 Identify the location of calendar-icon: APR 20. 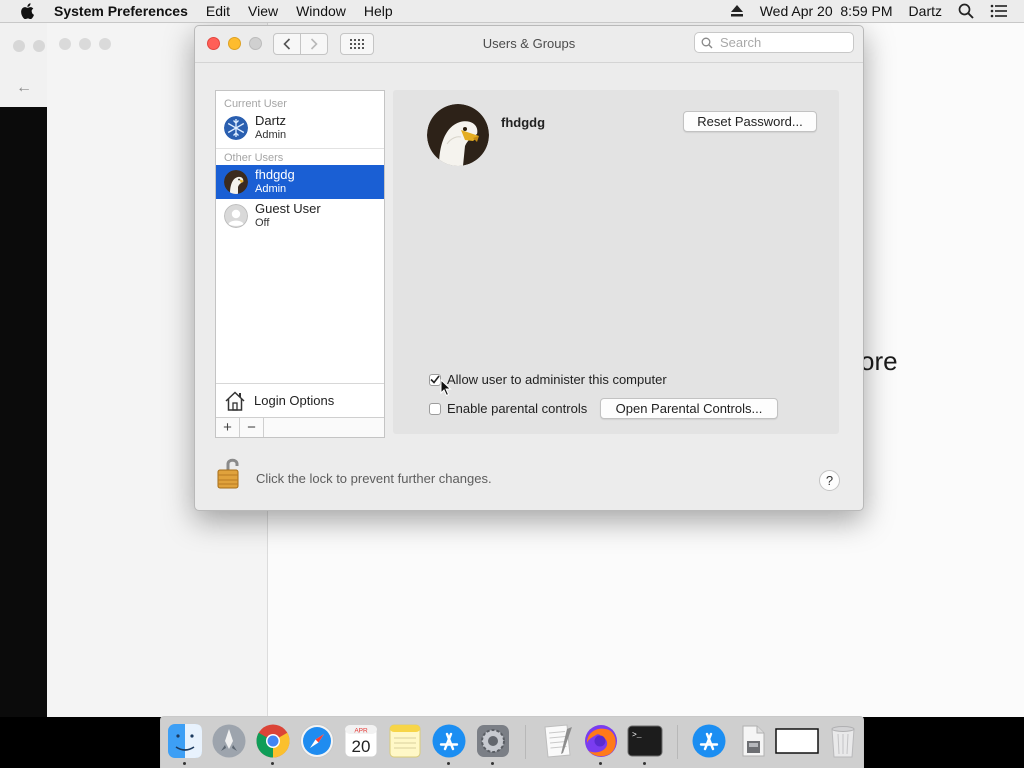
(361, 741).